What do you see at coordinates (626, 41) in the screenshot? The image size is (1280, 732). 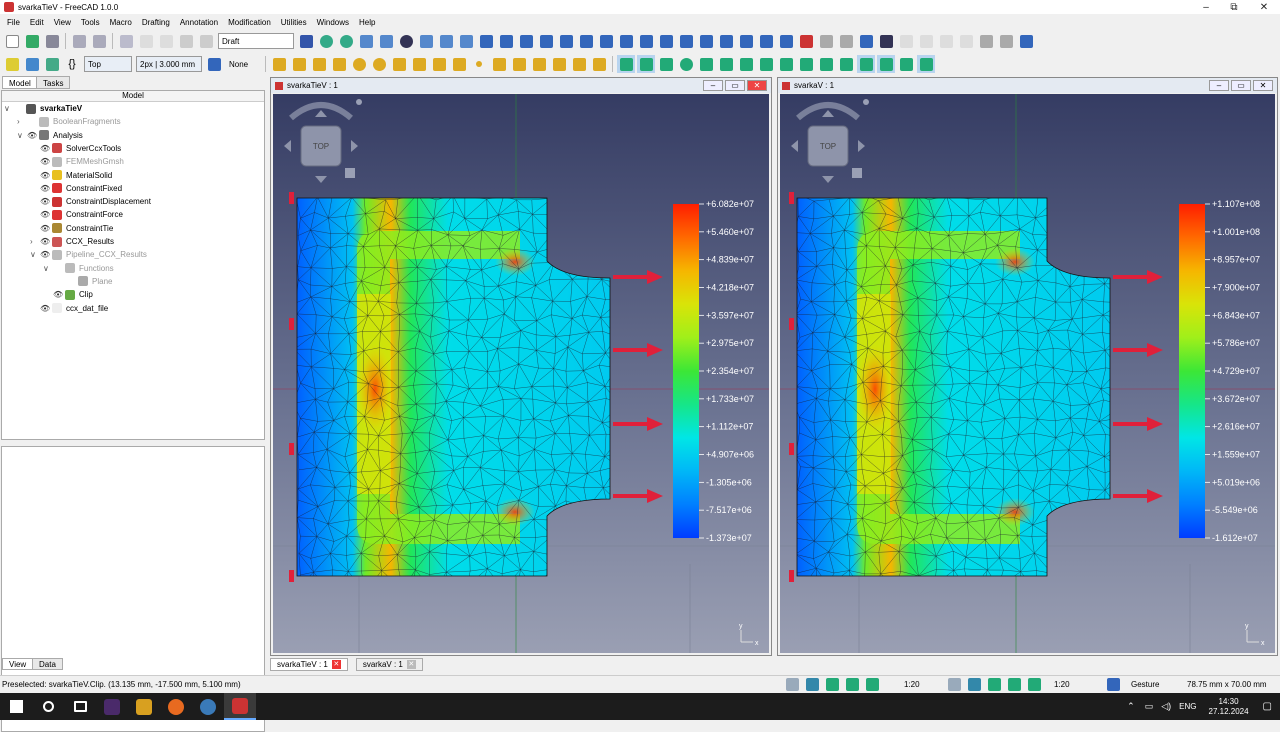 I see `array-icon` at bounding box center [626, 41].